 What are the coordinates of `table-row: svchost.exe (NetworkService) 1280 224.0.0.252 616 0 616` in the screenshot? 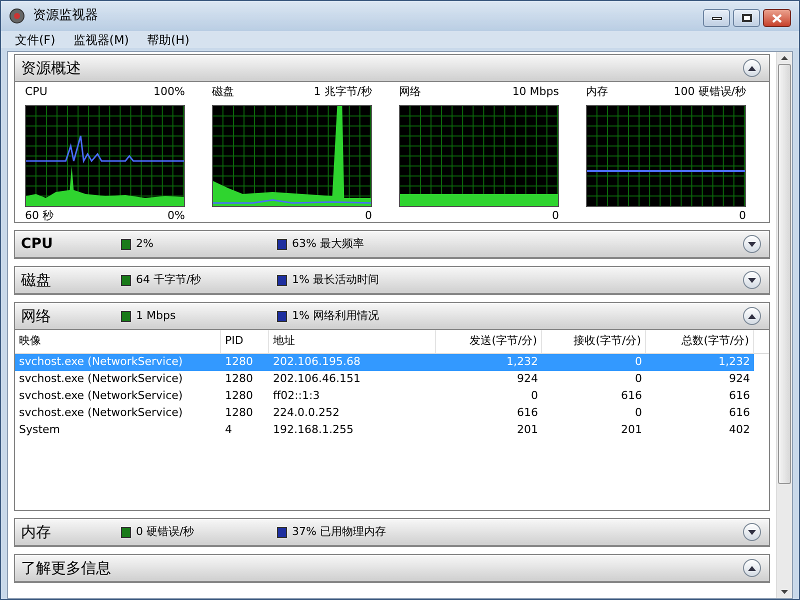 It's located at (384, 413).